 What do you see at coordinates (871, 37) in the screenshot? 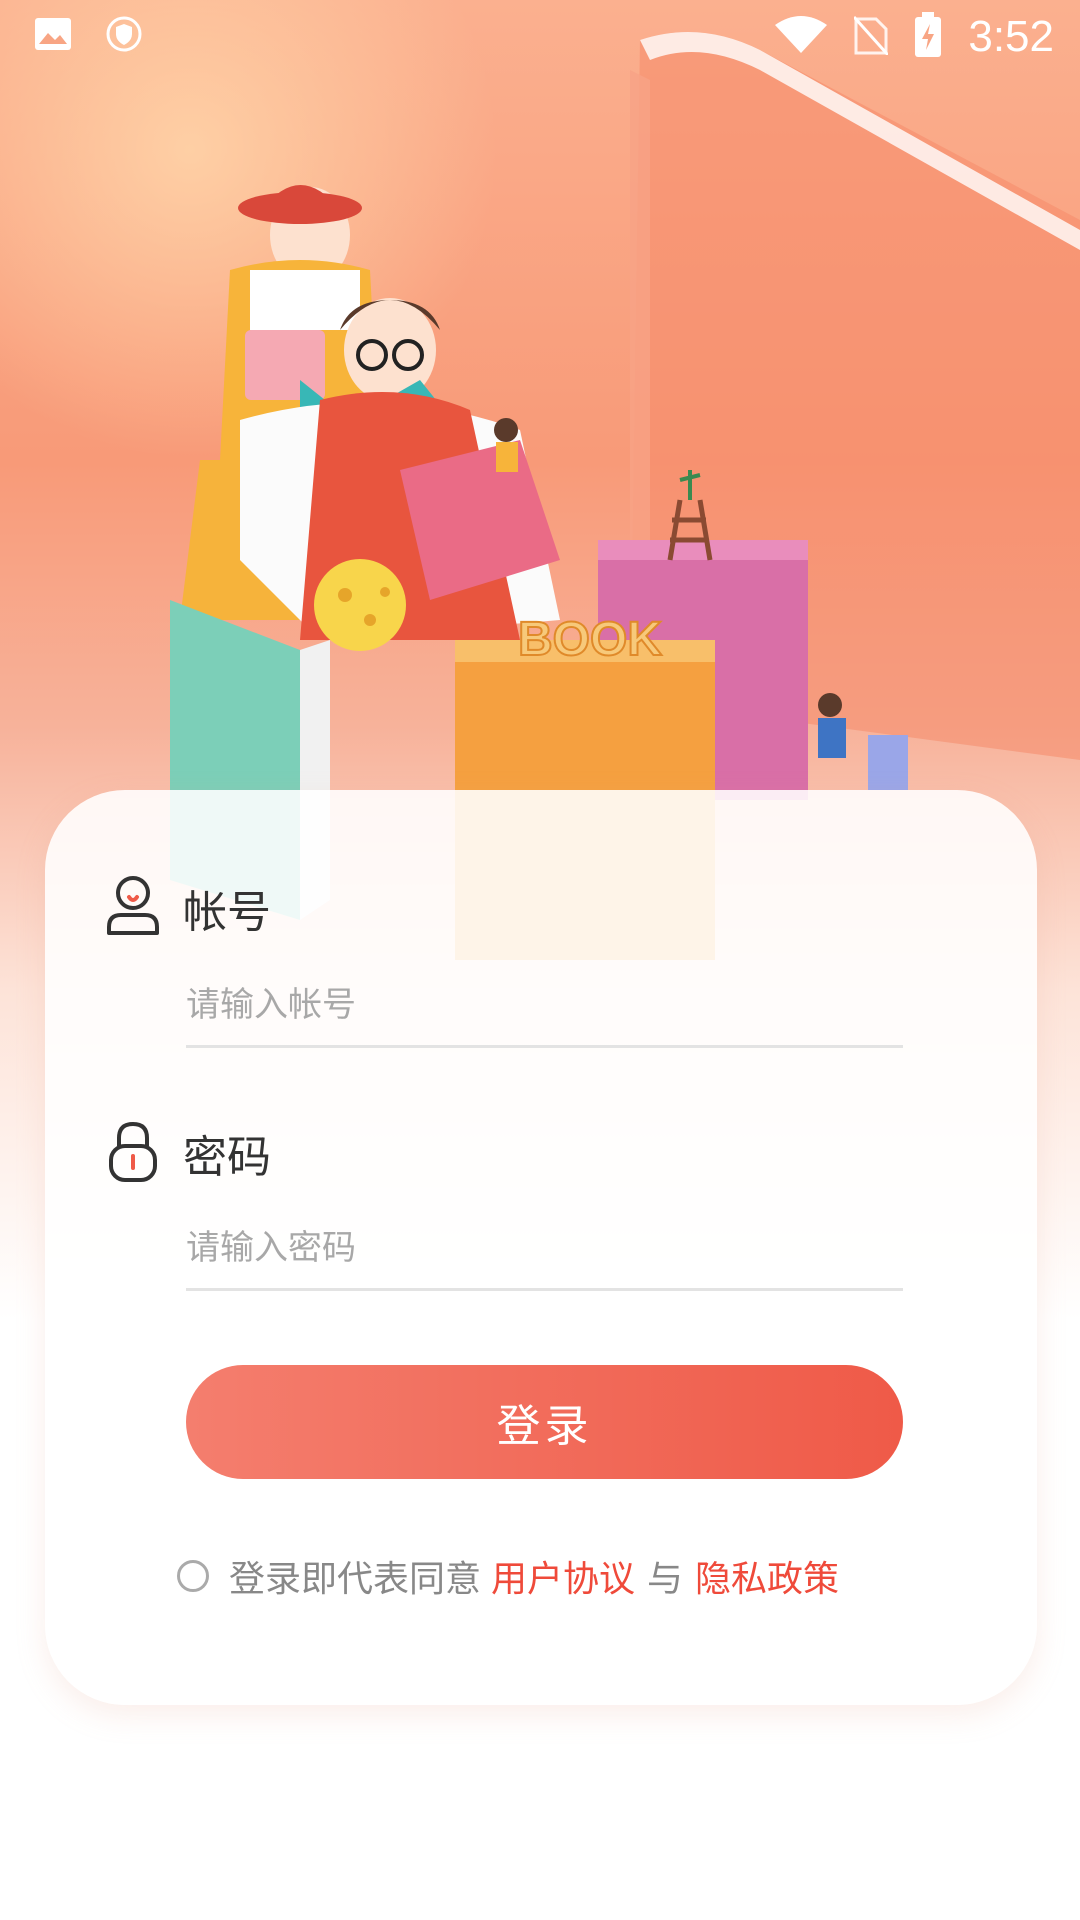
I see `no-sim-icon` at bounding box center [871, 37].